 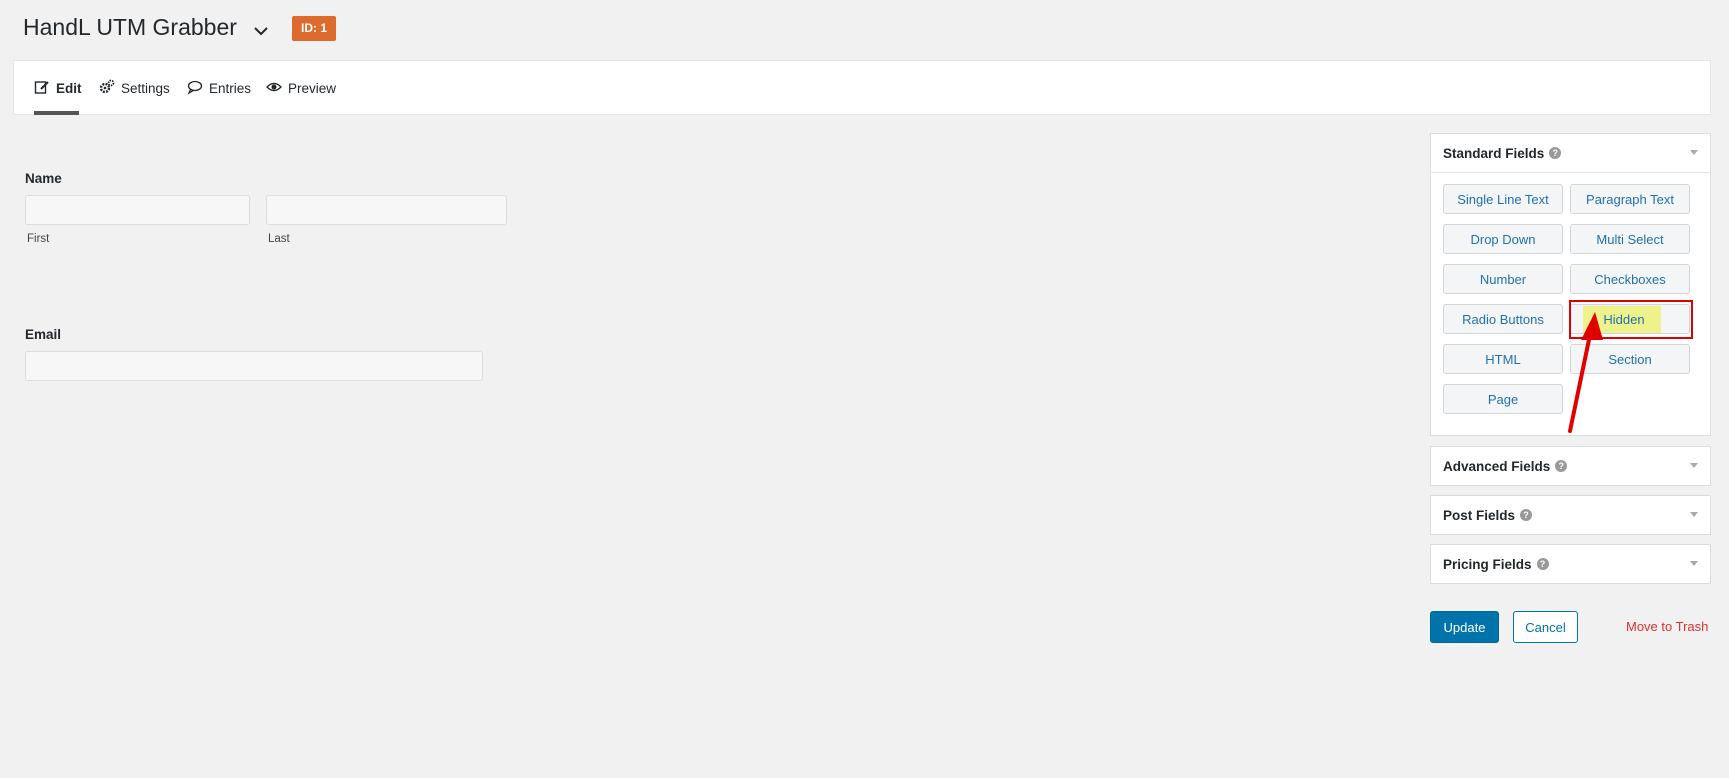 I want to click on single-line-text-button: Single Line Text, so click(x=1503, y=199).